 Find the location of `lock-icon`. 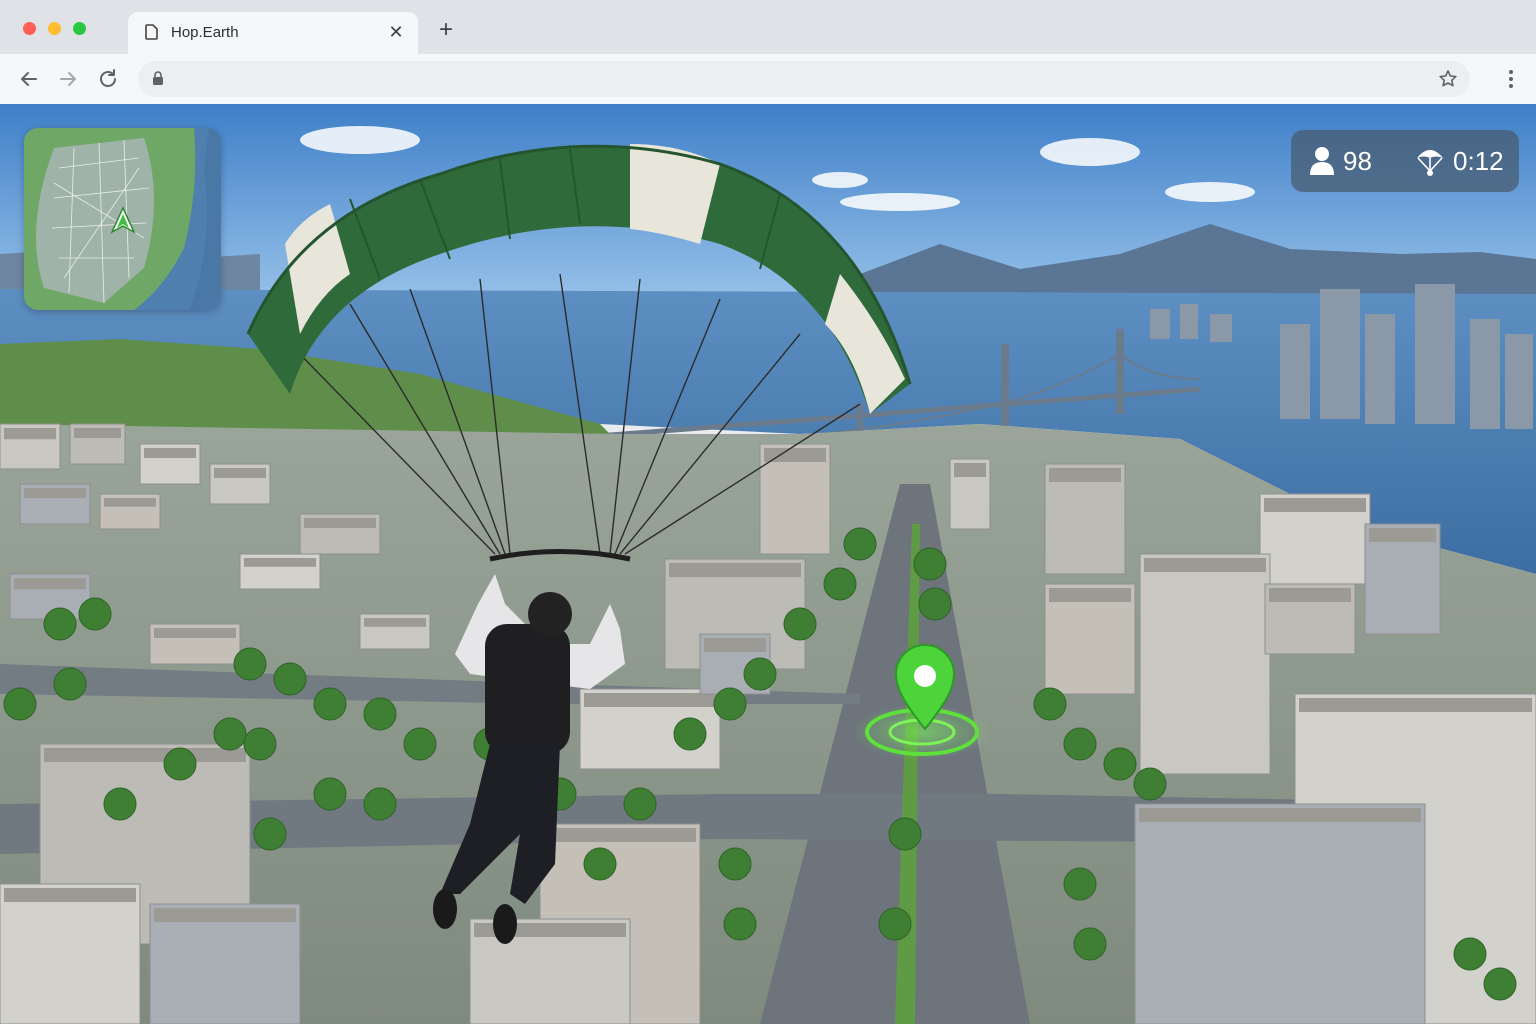

lock-icon is located at coordinates (158, 78).